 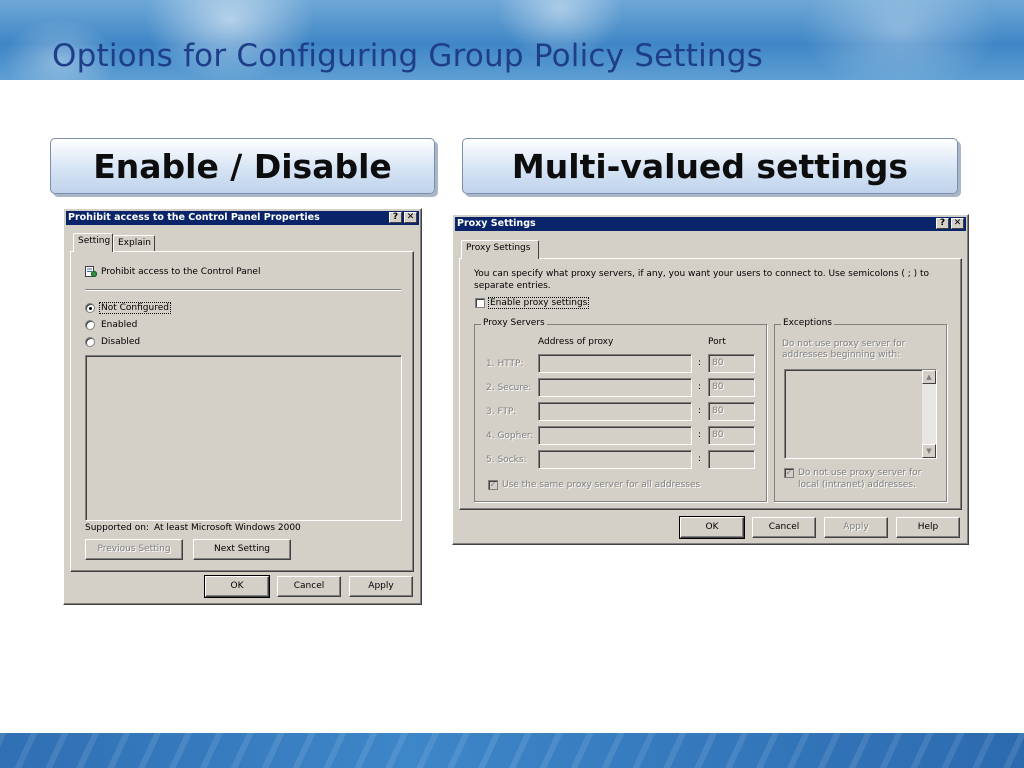 I want to click on section-enable-disable: Enable / Disable, so click(x=242, y=166).